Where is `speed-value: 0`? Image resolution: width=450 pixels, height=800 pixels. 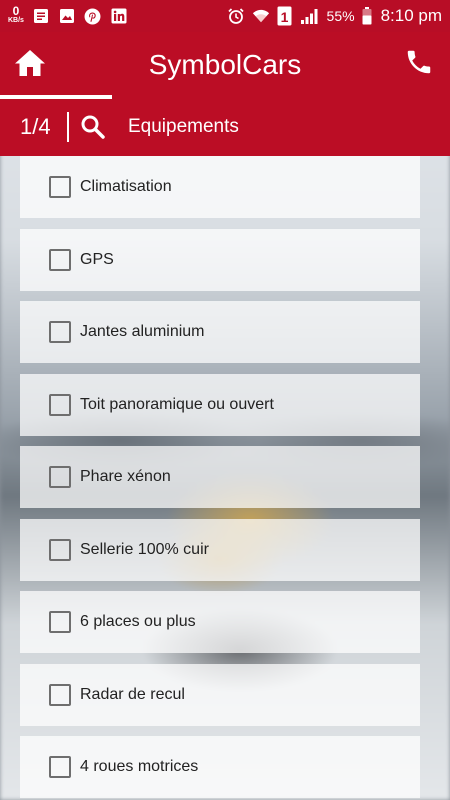 speed-value: 0 is located at coordinates (16, 11).